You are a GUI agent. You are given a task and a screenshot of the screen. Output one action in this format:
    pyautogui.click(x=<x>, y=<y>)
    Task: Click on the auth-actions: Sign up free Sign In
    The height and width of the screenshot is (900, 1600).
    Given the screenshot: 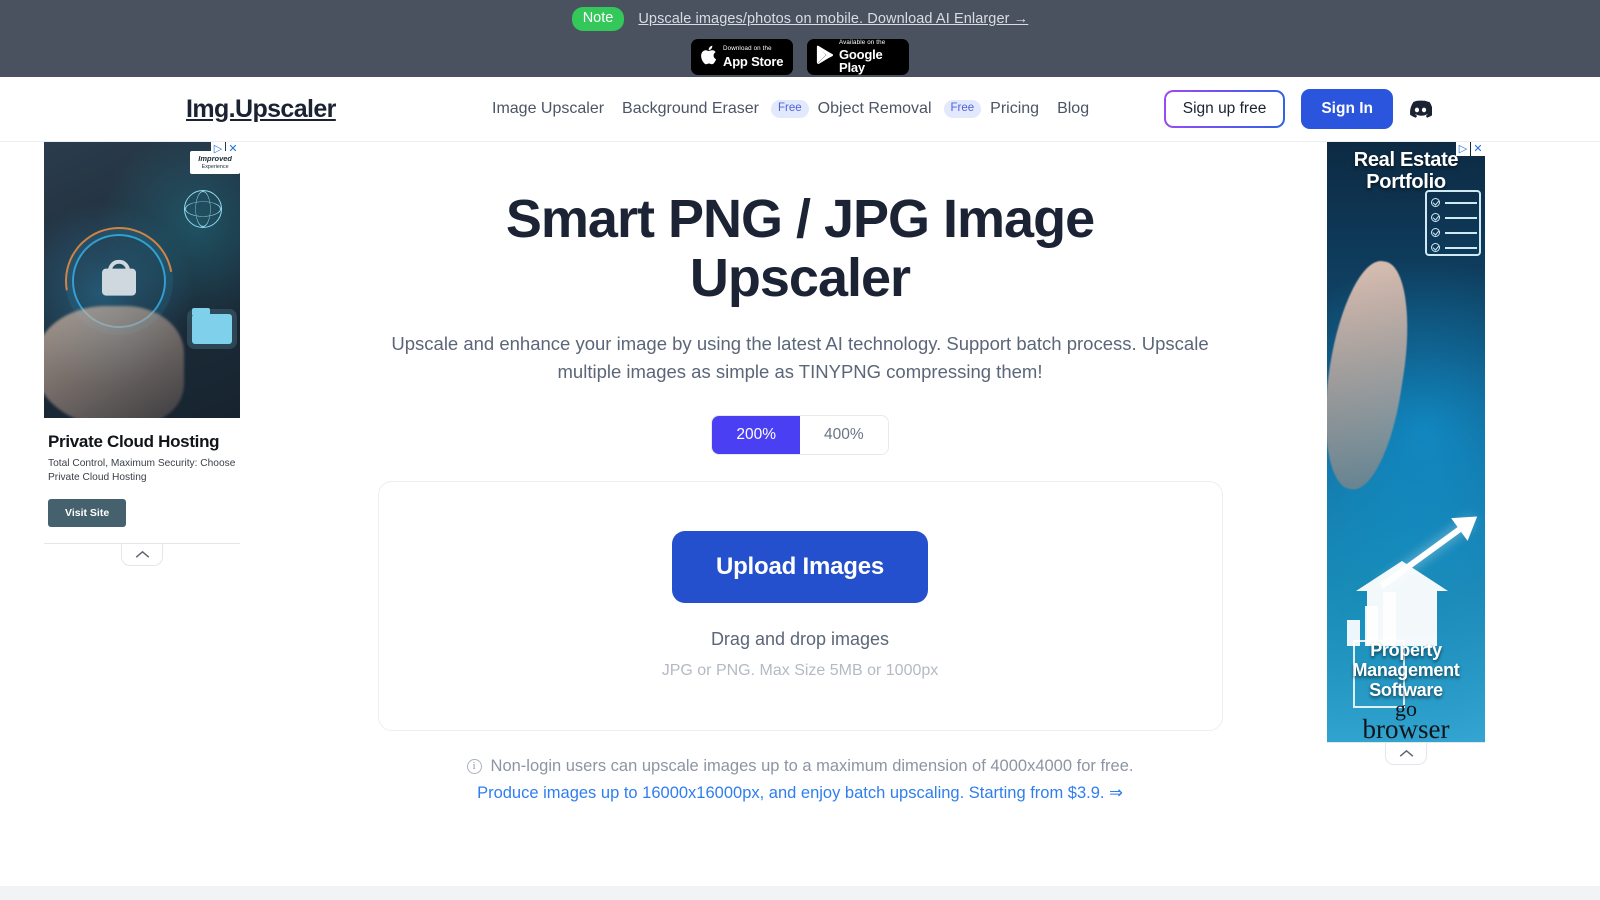 What is the action you would take?
    pyautogui.click(x=1297, y=109)
    